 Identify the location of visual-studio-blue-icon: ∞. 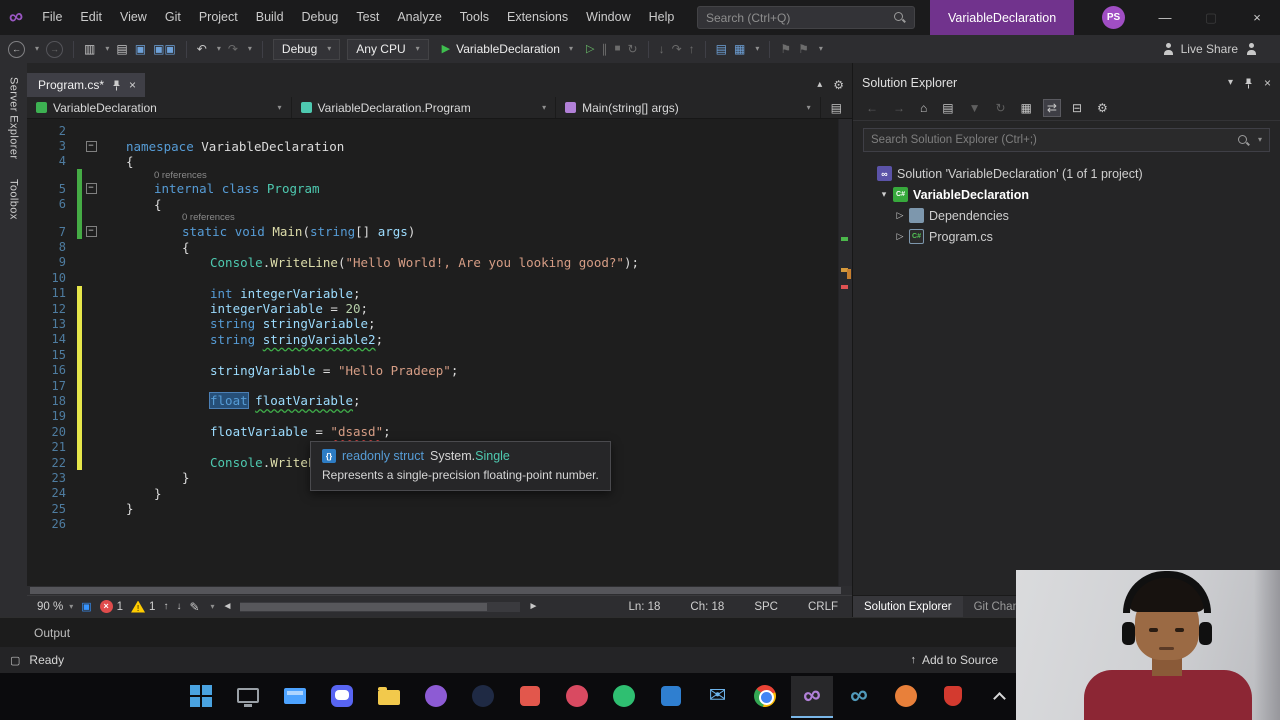
(859, 697).